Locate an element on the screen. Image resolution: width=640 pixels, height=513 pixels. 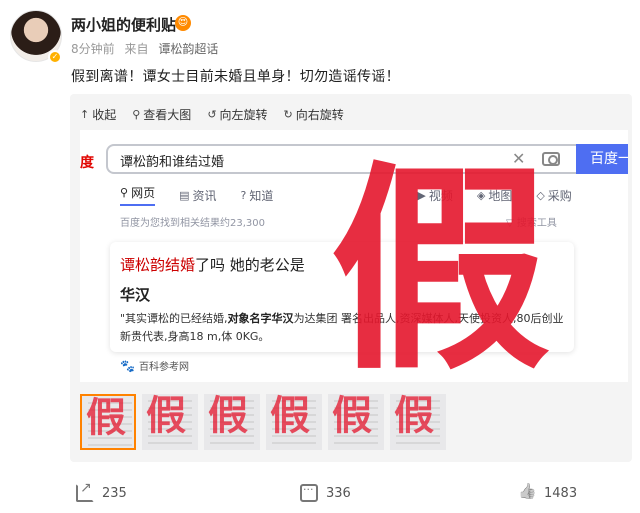
tab-zhidao: ? 知道 is located at coordinates (257, 195).